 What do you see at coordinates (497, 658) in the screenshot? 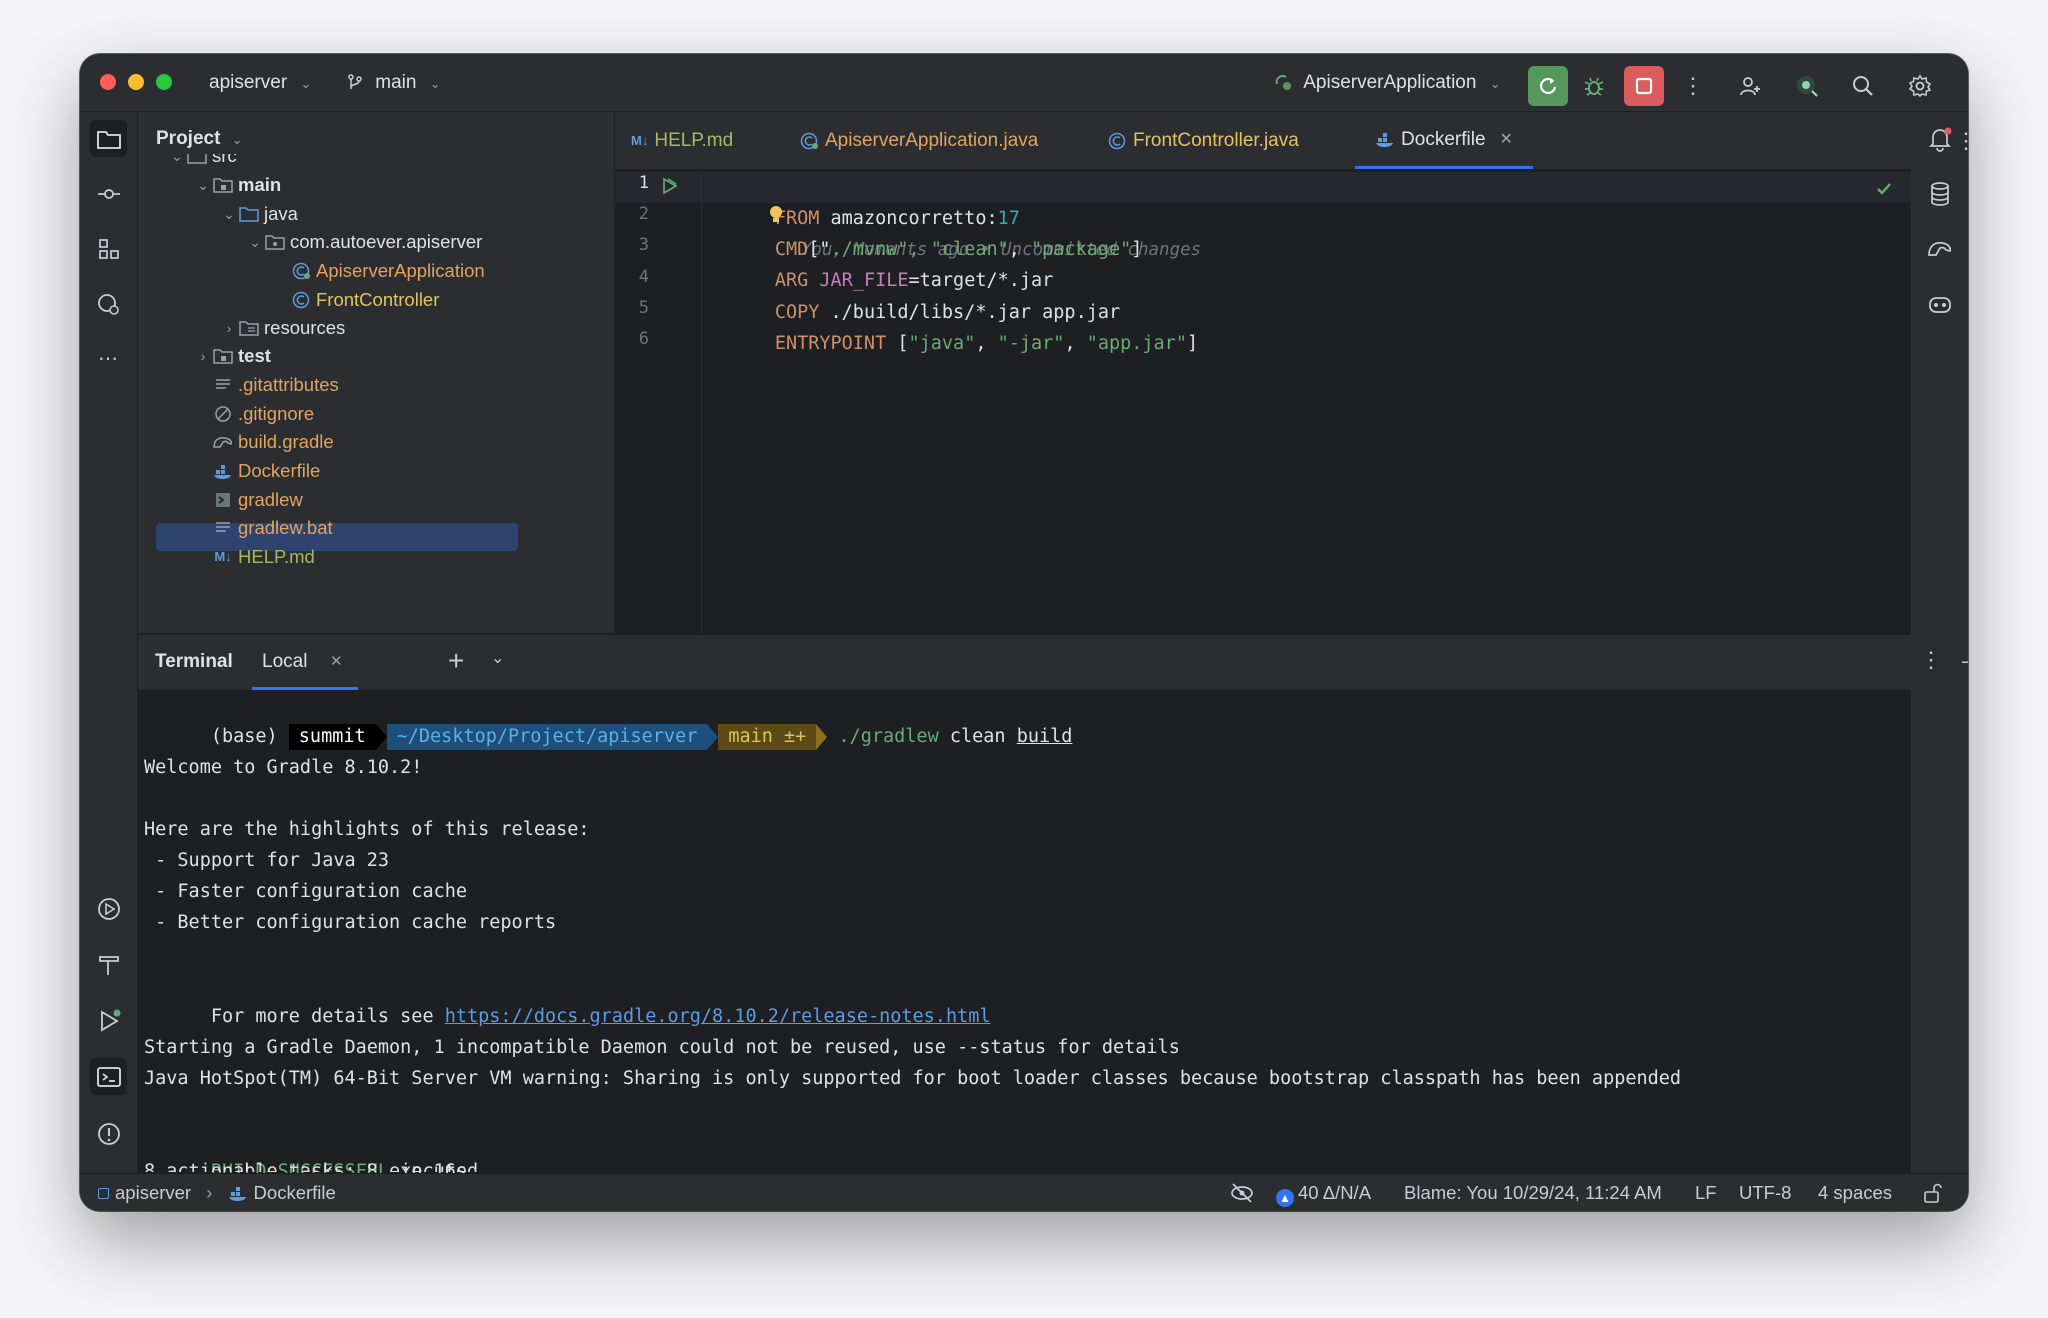
I see `chevron-down-icon: ⌄` at bounding box center [497, 658].